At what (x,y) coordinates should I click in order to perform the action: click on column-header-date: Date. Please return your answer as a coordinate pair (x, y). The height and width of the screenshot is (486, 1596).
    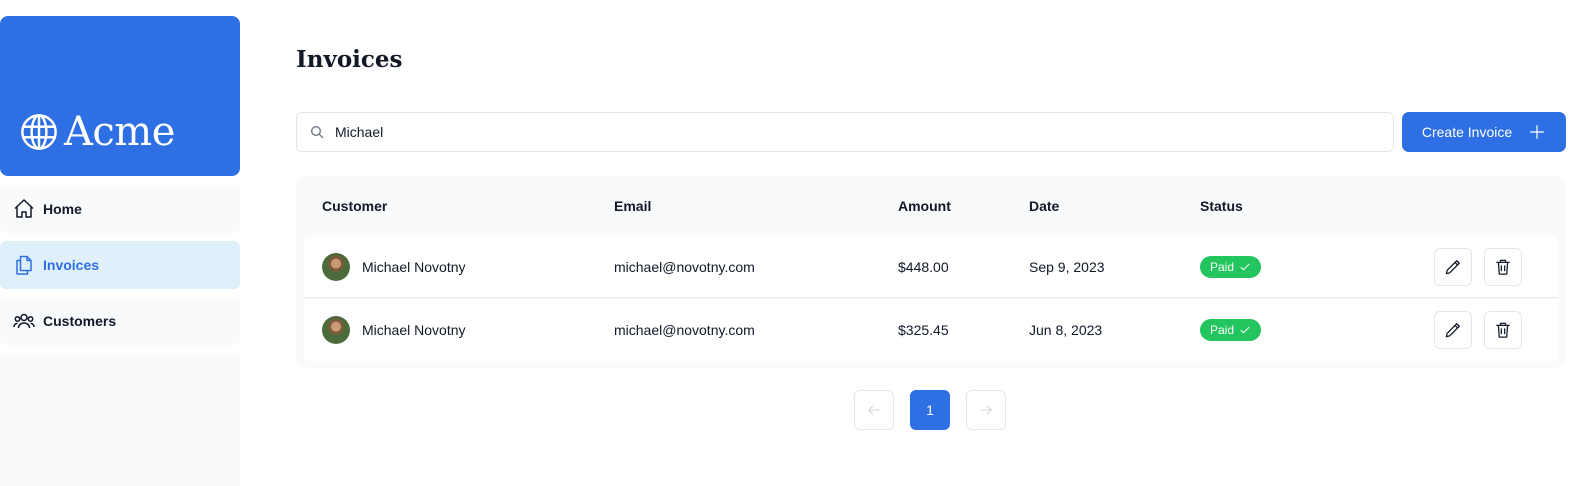
    Looking at the image, I should click on (1044, 206).